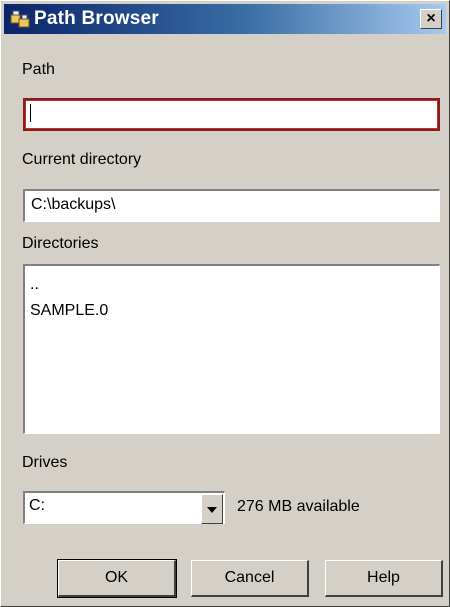  What do you see at coordinates (60, 243) in the screenshot?
I see `directories-label: Directories` at bounding box center [60, 243].